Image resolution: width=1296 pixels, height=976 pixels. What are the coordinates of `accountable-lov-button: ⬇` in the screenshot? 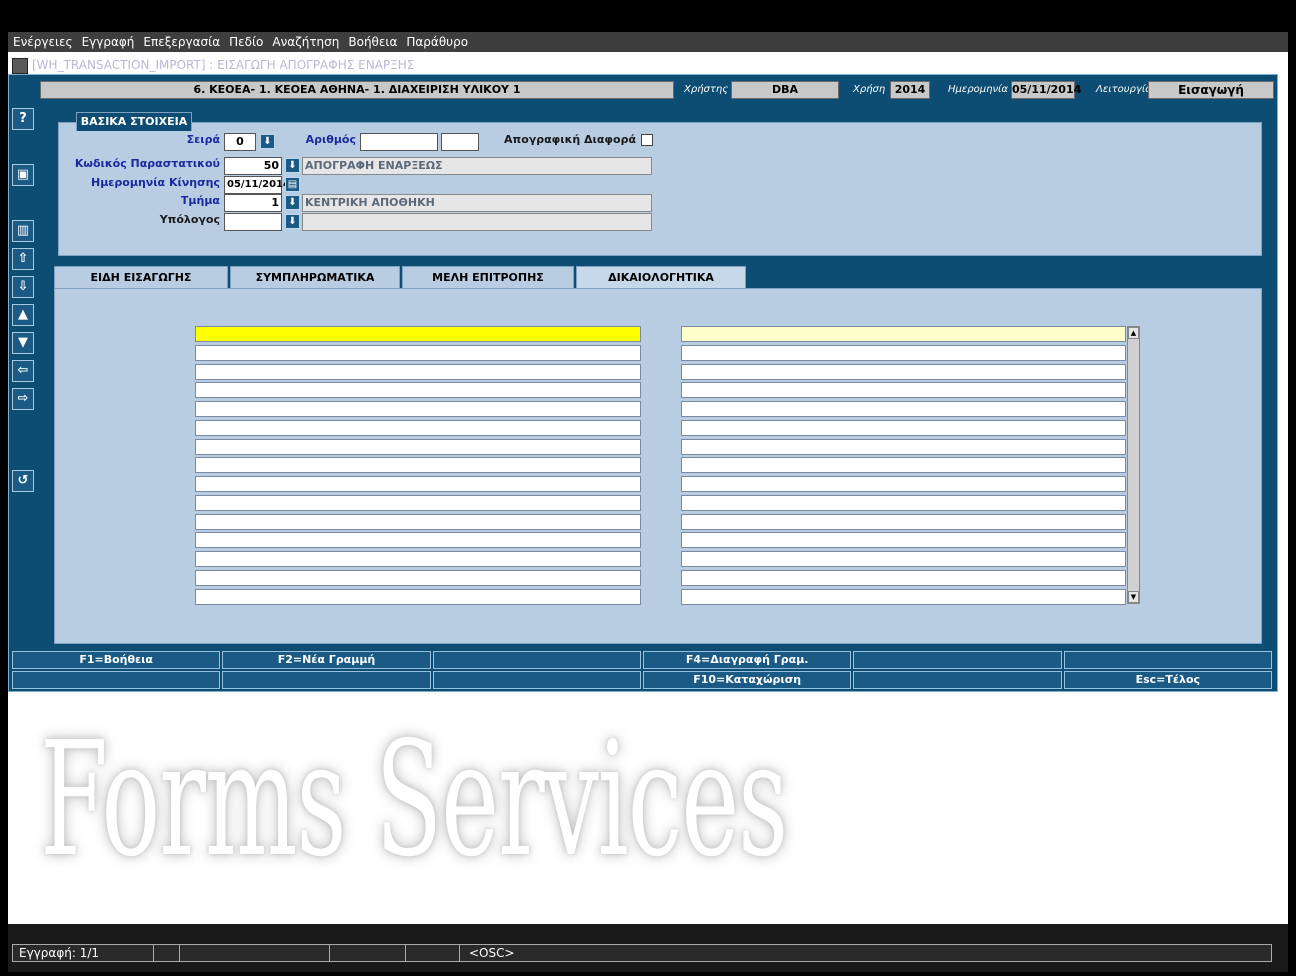 It's located at (292, 221).